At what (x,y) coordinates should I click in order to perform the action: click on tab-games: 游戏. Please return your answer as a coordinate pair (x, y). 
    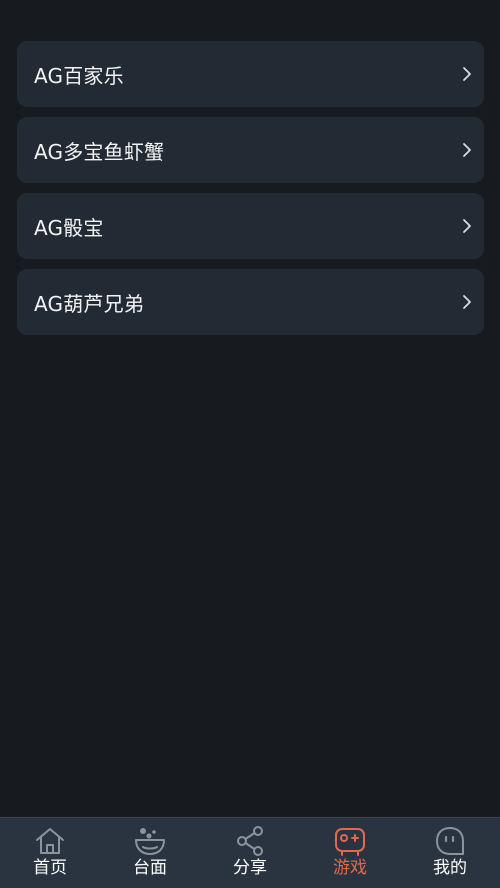
    Looking at the image, I should click on (350, 853).